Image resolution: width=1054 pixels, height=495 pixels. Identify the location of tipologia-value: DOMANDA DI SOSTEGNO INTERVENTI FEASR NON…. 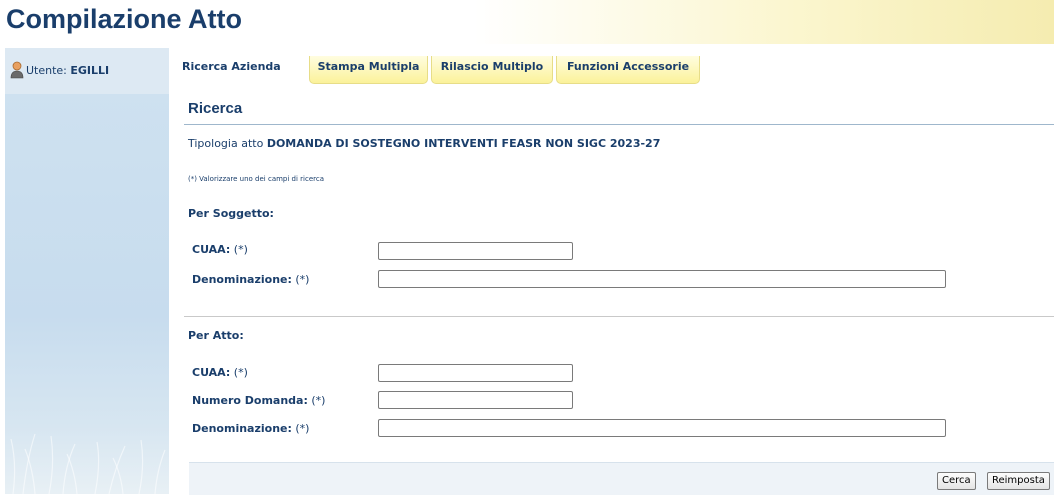
(463, 143).